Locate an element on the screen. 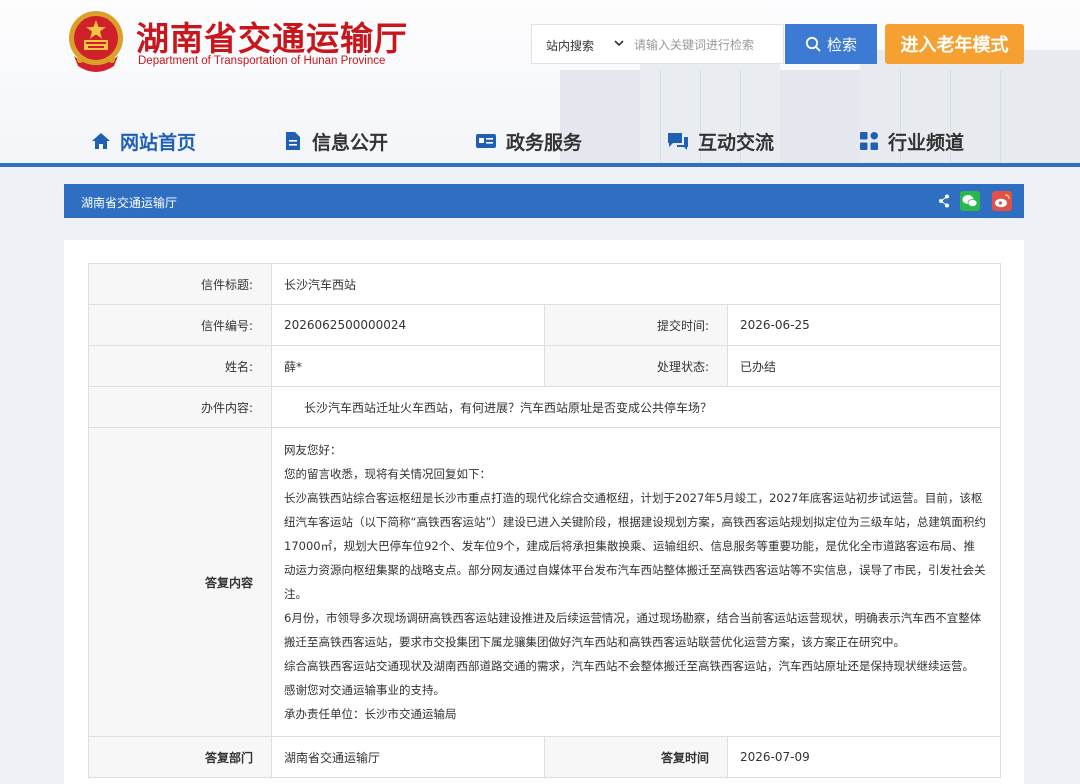 The width and height of the screenshot is (1080, 784). nav-item-industry: 行业频道 is located at coordinates (911, 141).